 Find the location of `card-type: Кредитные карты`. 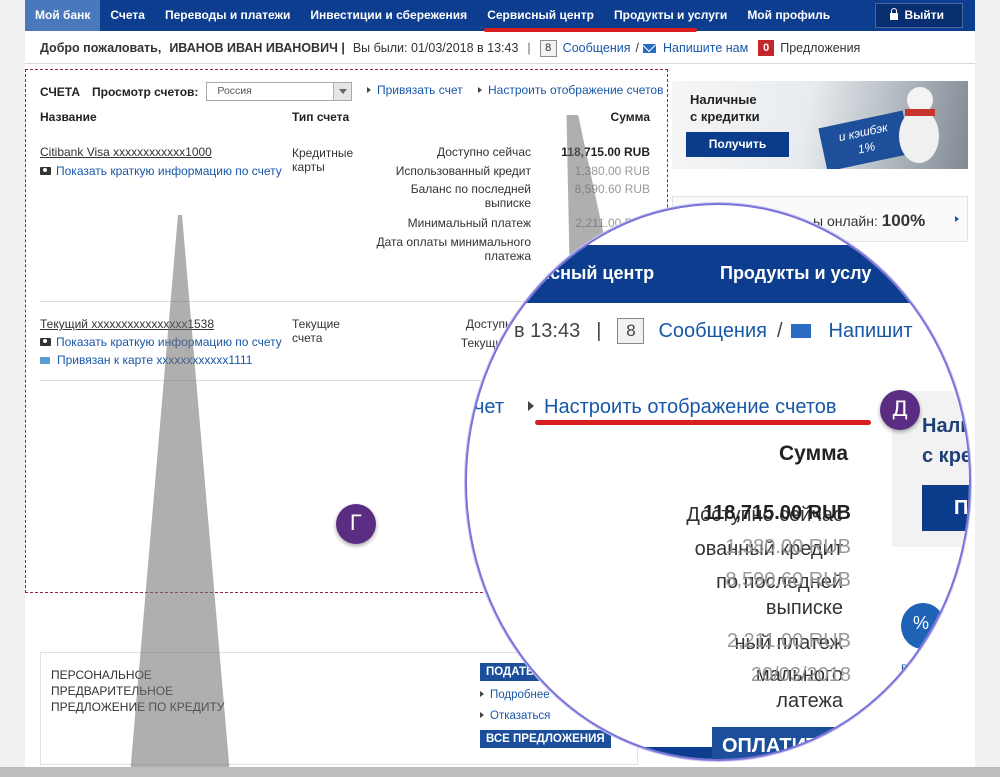

card-type: Кредитные карты is located at coordinates (337, 160).